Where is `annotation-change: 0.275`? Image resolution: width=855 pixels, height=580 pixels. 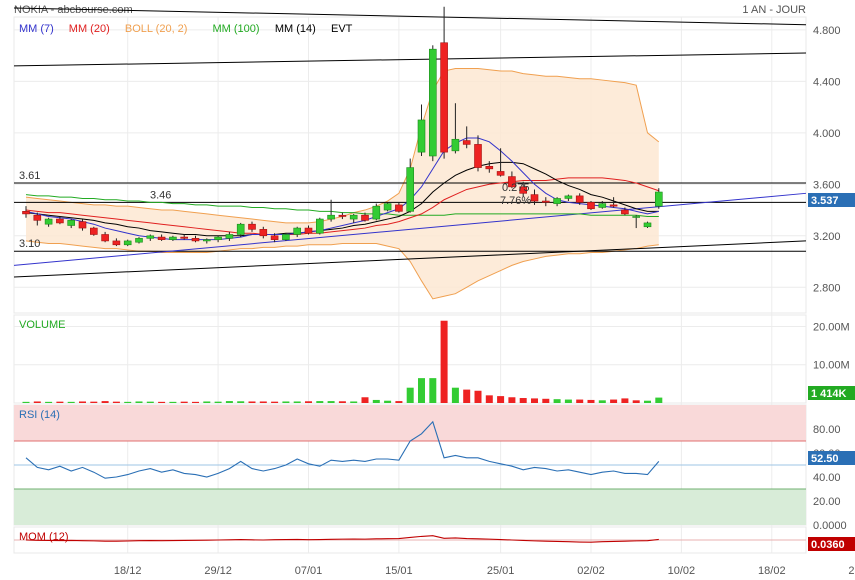 annotation-change: 0.275 is located at coordinates (516, 188).